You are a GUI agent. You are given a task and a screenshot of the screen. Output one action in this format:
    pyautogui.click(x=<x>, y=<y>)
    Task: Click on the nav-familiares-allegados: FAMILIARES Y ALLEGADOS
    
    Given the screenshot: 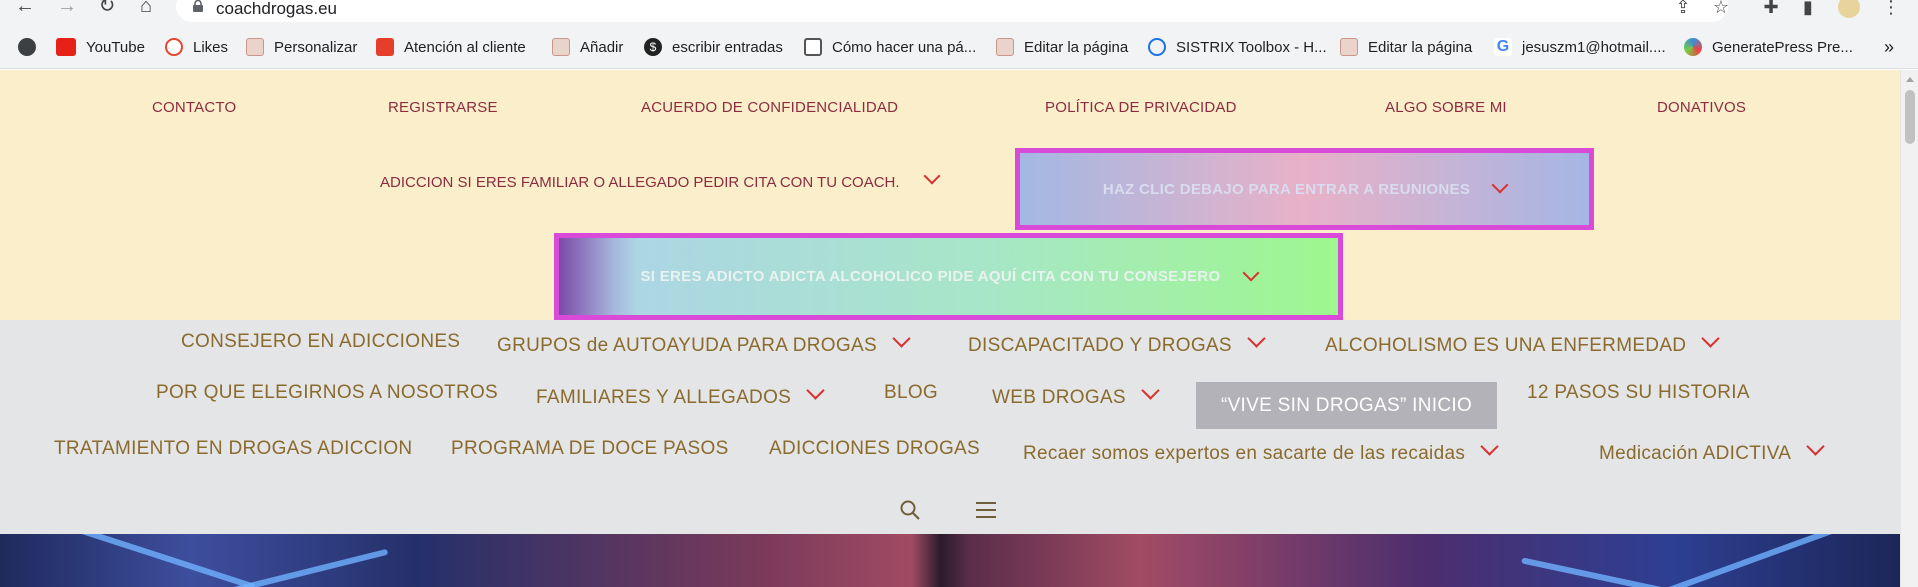 What is the action you would take?
    pyautogui.click(x=680, y=395)
    